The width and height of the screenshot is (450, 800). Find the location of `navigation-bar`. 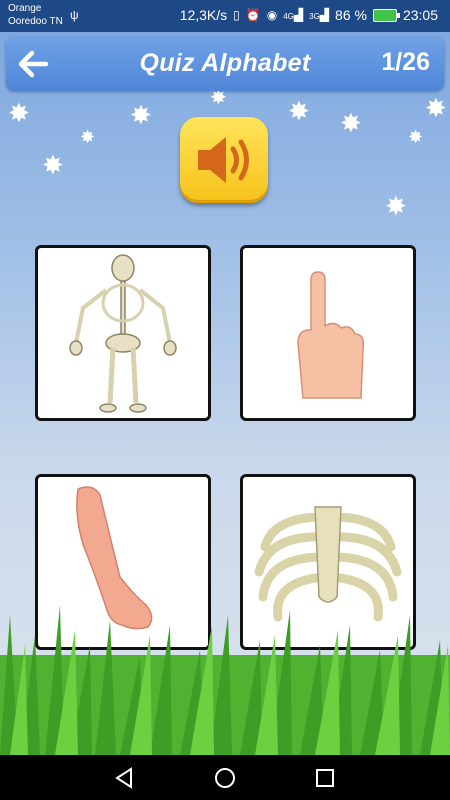

navigation-bar is located at coordinates (225, 777).